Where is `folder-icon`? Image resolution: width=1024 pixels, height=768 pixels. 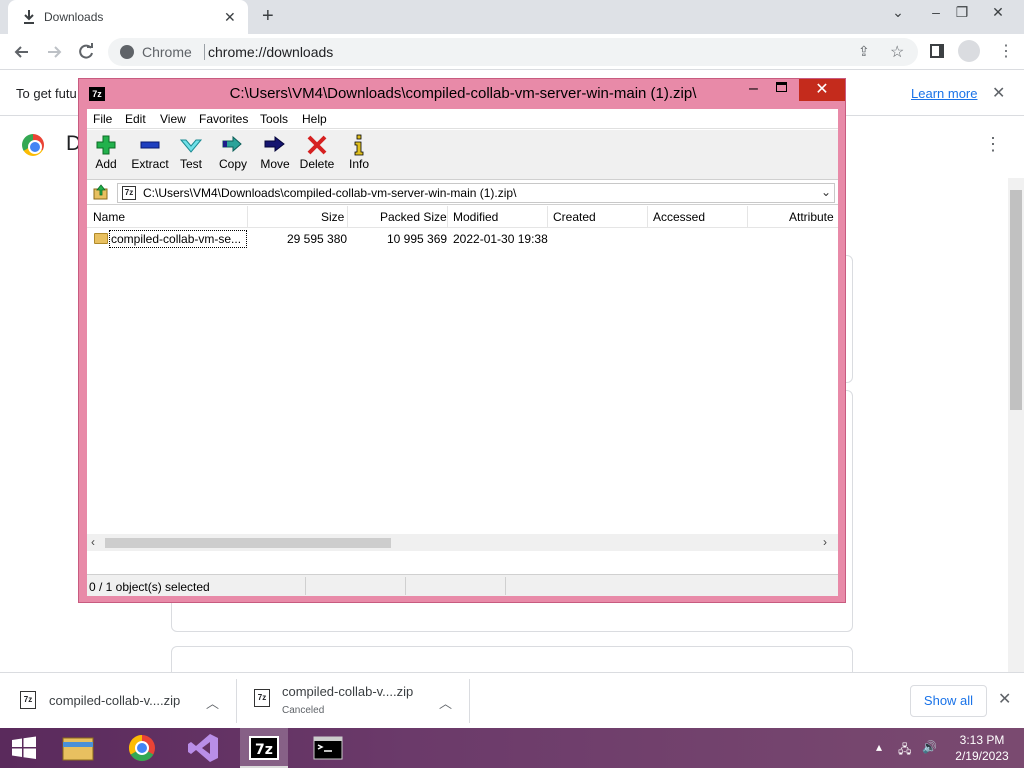 folder-icon is located at coordinates (101, 238).